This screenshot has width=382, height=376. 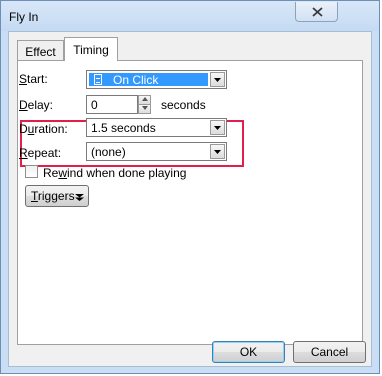 I want to click on close-icon, so click(x=317, y=12).